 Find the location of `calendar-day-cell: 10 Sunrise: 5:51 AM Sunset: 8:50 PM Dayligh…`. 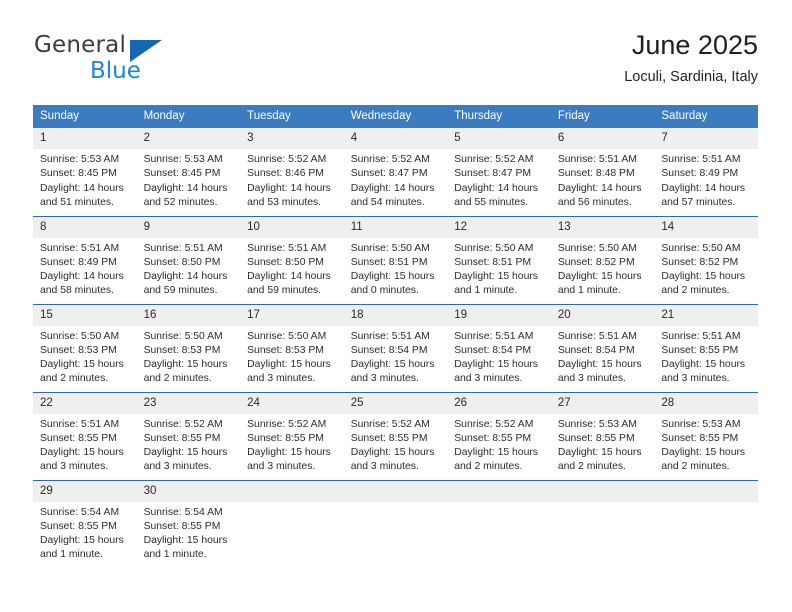

calendar-day-cell: 10 Sunrise: 5:51 AM Sunset: 8:50 PM Dayligh… is located at coordinates (292, 259).